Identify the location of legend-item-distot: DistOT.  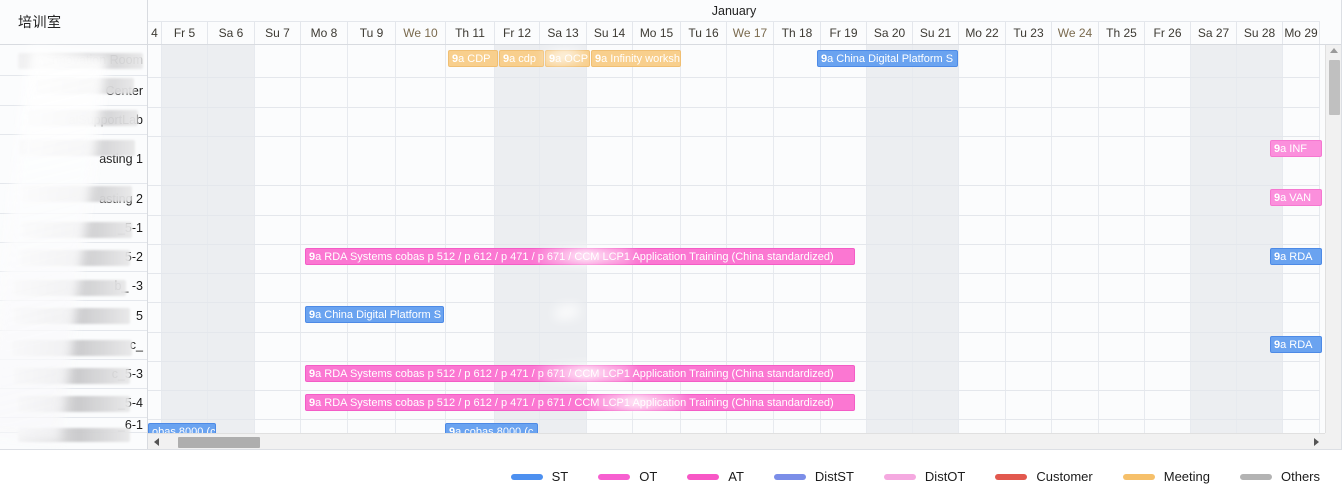
(924, 476).